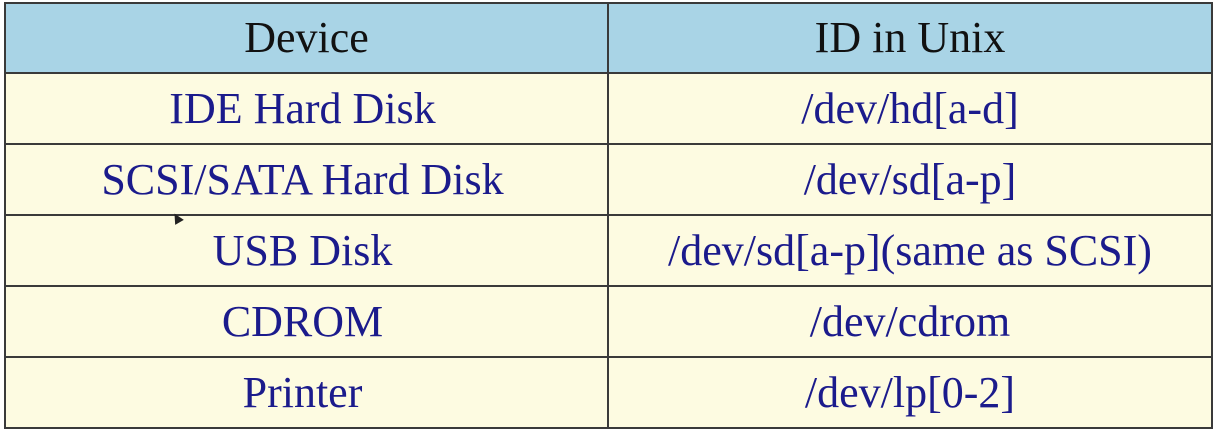  I want to click on unix-id-cell: /dev/sd[a-p](same as SCSI), so click(910, 250).